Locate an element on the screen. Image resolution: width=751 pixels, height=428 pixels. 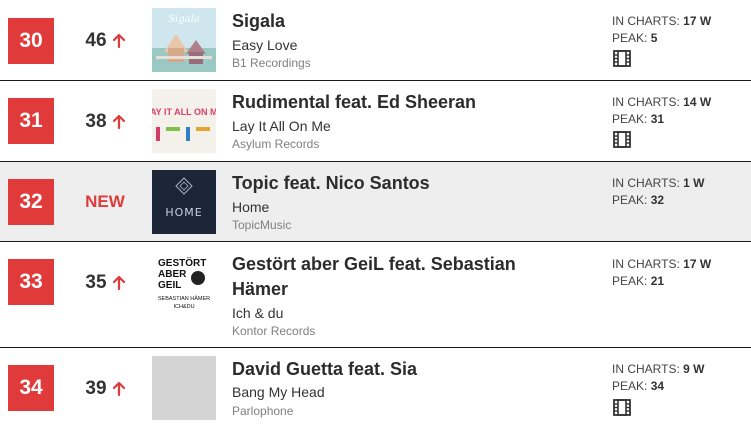
placeholder-cover is located at coordinates (184, 388).